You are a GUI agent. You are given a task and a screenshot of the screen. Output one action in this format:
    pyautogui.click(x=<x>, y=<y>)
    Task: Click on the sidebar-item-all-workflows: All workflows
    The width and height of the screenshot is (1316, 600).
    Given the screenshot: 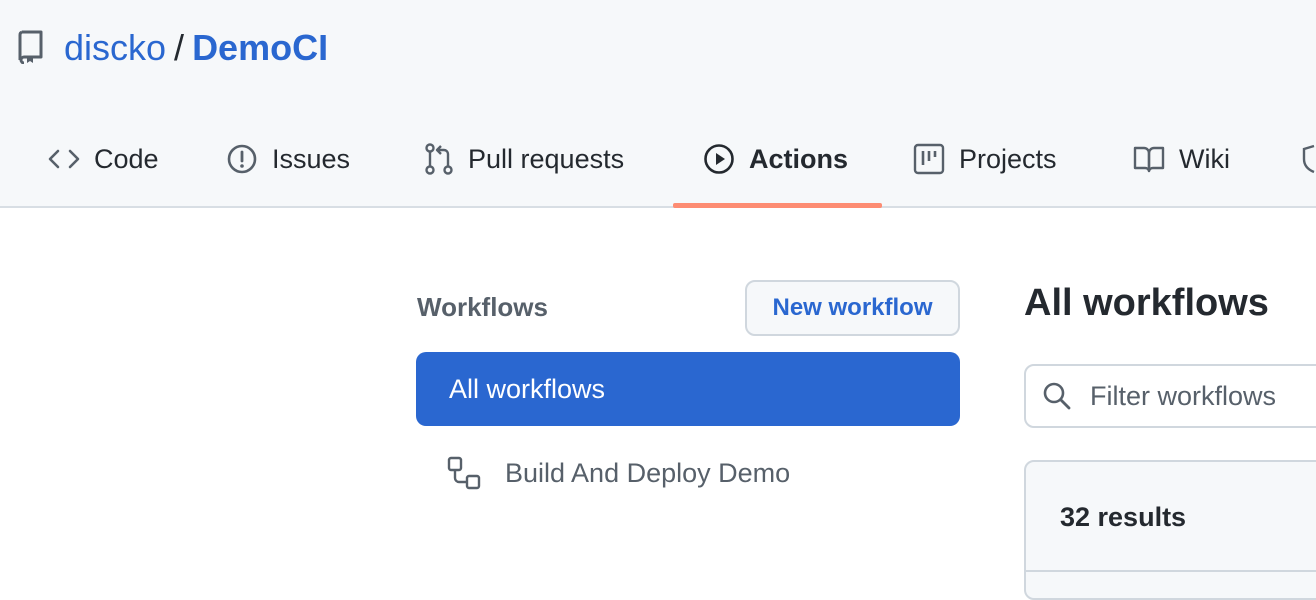 What is the action you would take?
    pyautogui.click(x=688, y=389)
    